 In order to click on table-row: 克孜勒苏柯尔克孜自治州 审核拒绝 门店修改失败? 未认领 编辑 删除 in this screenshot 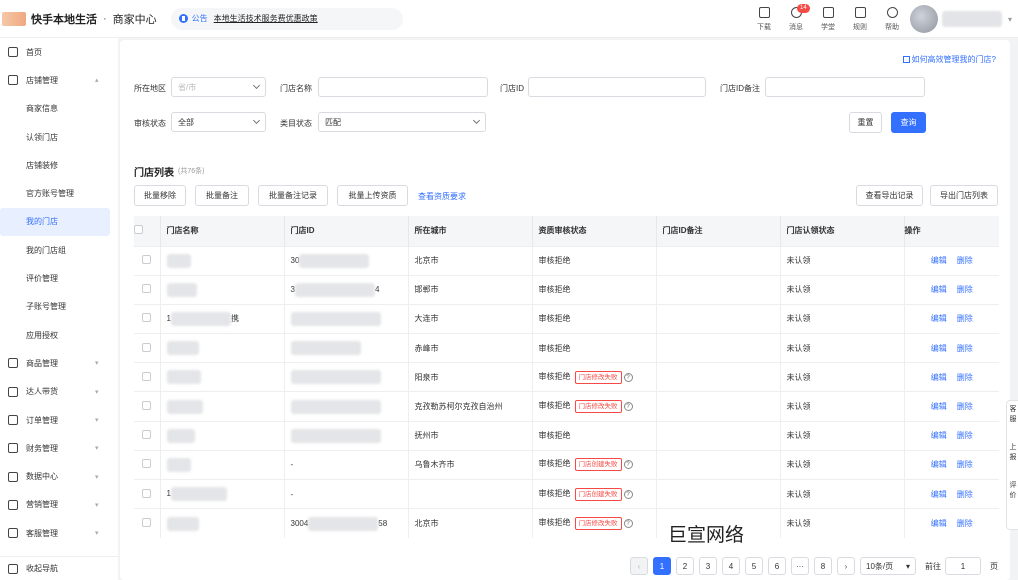, I will do `click(566, 406)`.